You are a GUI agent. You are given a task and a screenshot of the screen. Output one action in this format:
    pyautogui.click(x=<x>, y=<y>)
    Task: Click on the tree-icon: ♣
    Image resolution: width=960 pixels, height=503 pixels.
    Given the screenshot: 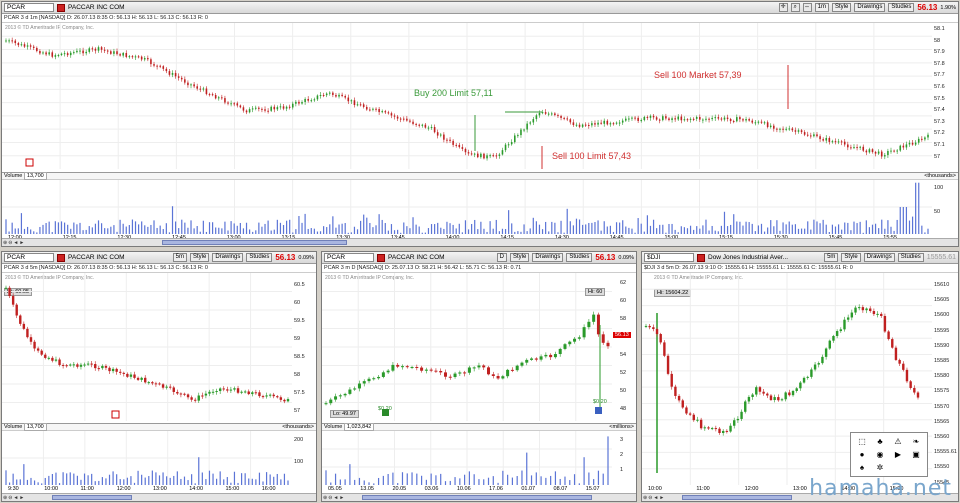 What is the action you would take?
    pyautogui.click(x=880, y=441)
    